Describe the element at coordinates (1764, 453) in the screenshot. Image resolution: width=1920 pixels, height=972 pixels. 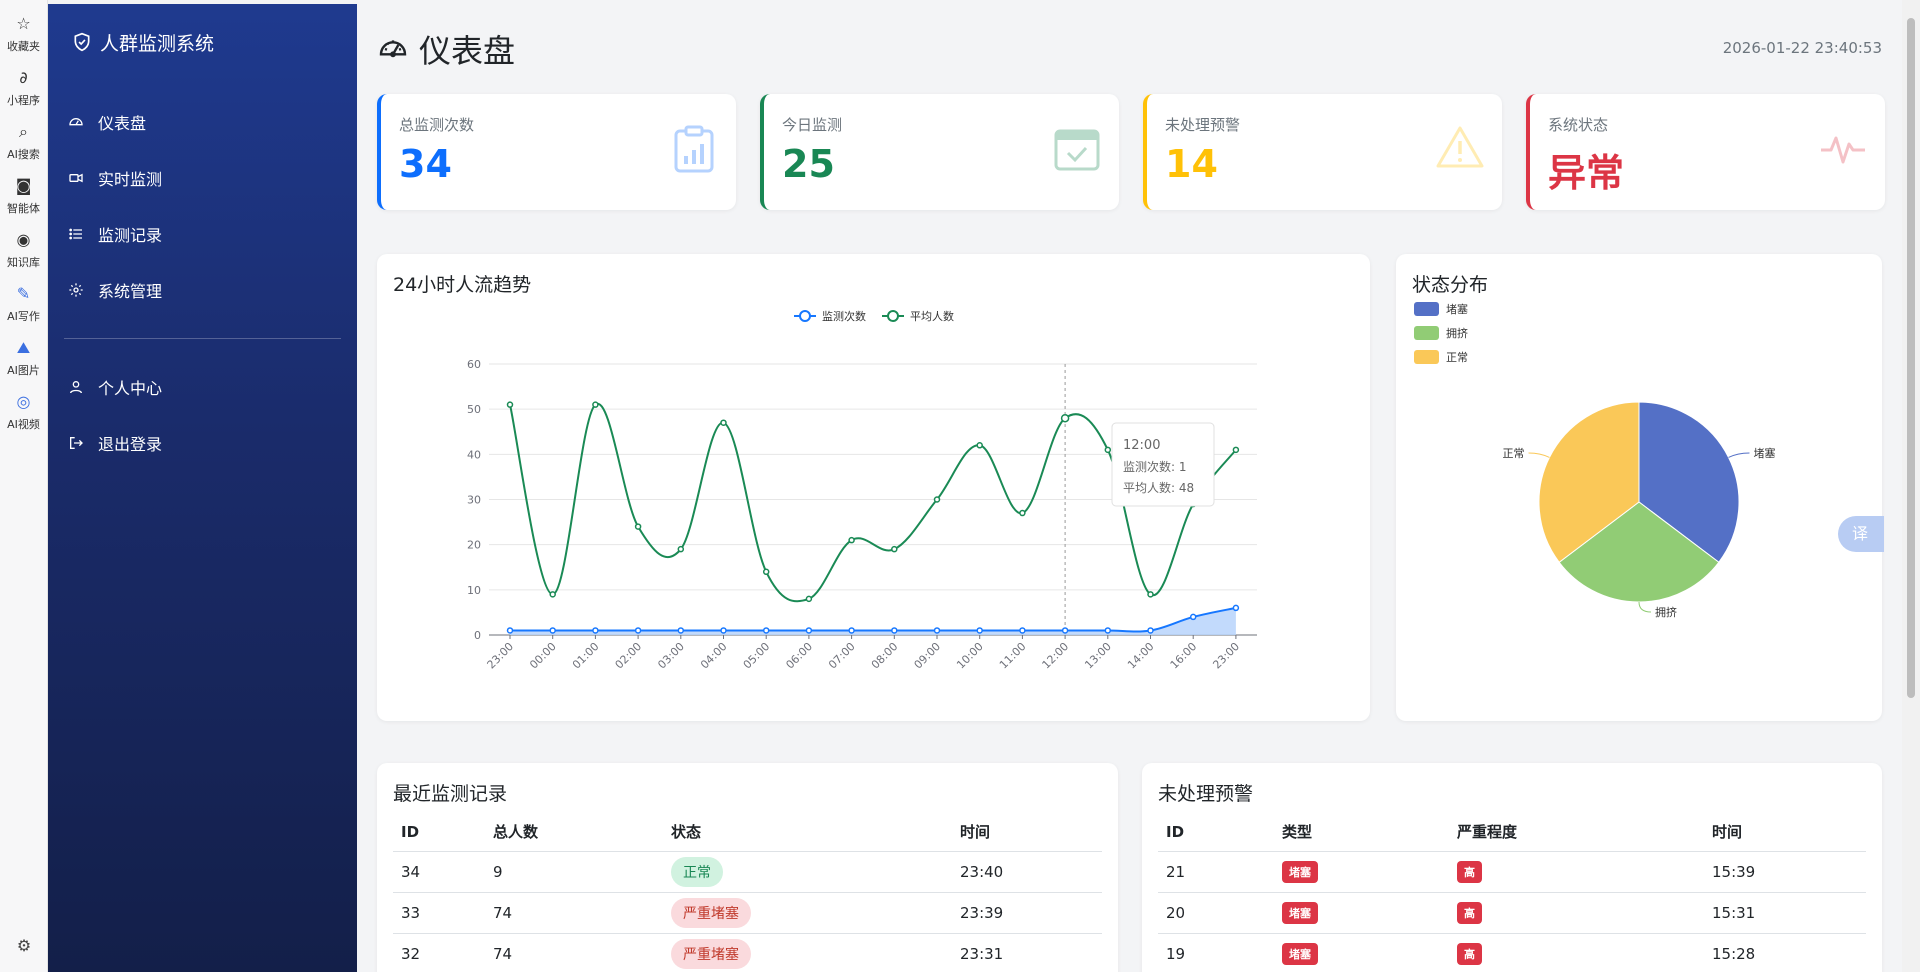
I see `pie-label: 堵塞` at that location.